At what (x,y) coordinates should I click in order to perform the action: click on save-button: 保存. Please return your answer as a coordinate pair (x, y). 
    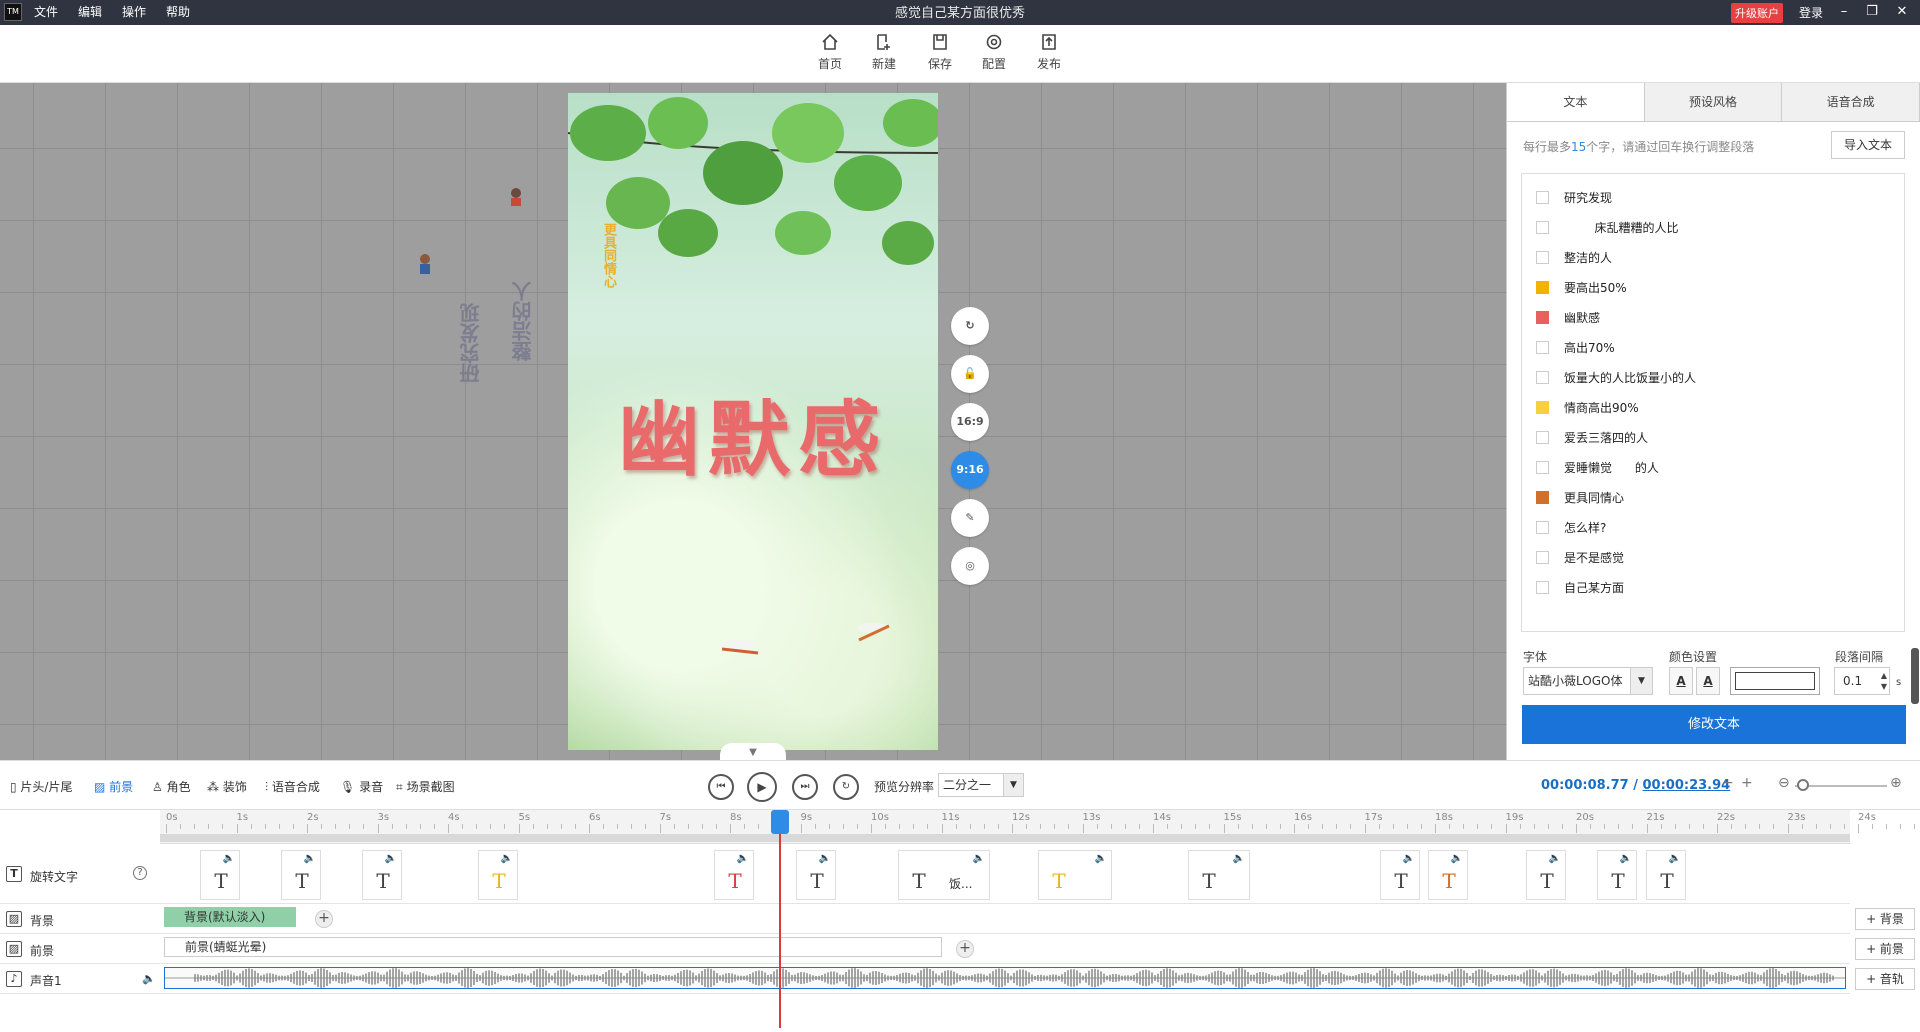
    Looking at the image, I should click on (940, 52).